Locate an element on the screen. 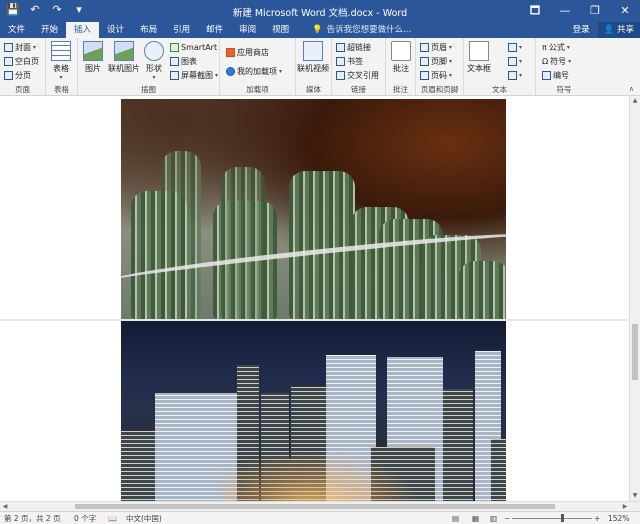 This screenshot has width=640, height=524. minimize-button: — is located at coordinates (565, 11).